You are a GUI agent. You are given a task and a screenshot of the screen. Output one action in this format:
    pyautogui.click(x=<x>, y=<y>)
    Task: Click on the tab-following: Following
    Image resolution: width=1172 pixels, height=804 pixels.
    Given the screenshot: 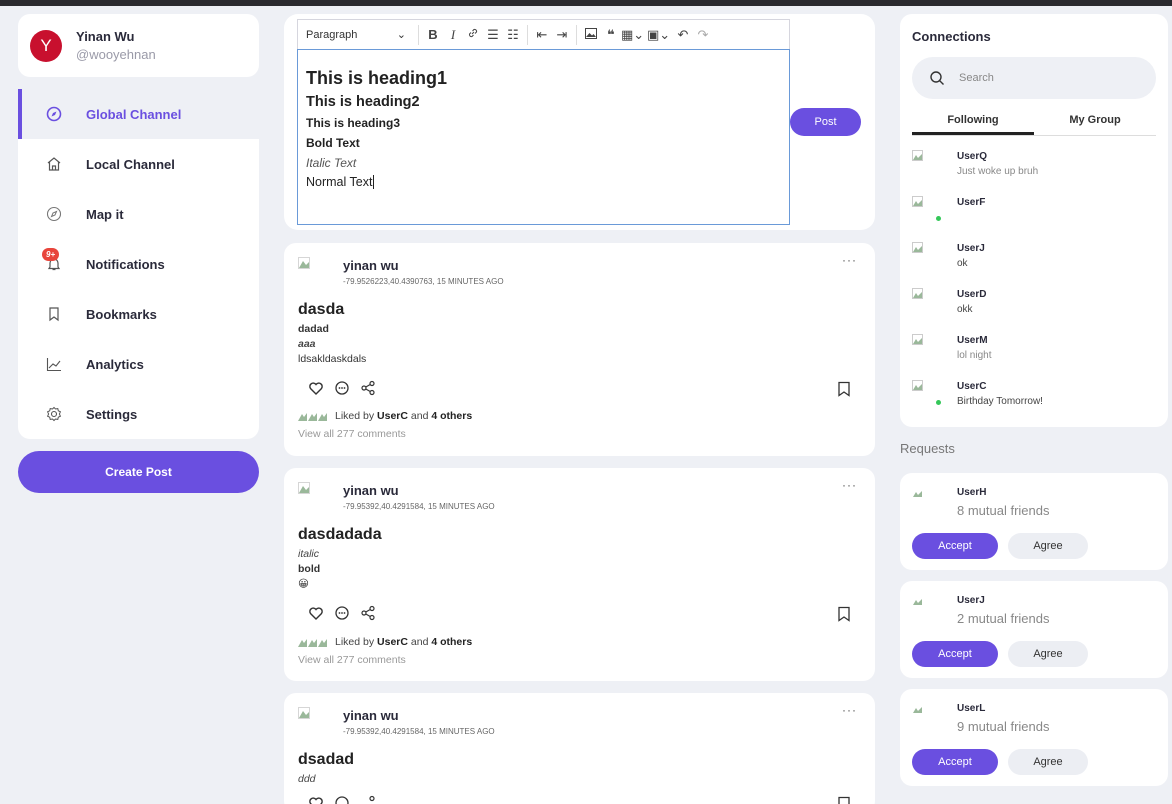 What is the action you would take?
    pyautogui.click(x=973, y=120)
    